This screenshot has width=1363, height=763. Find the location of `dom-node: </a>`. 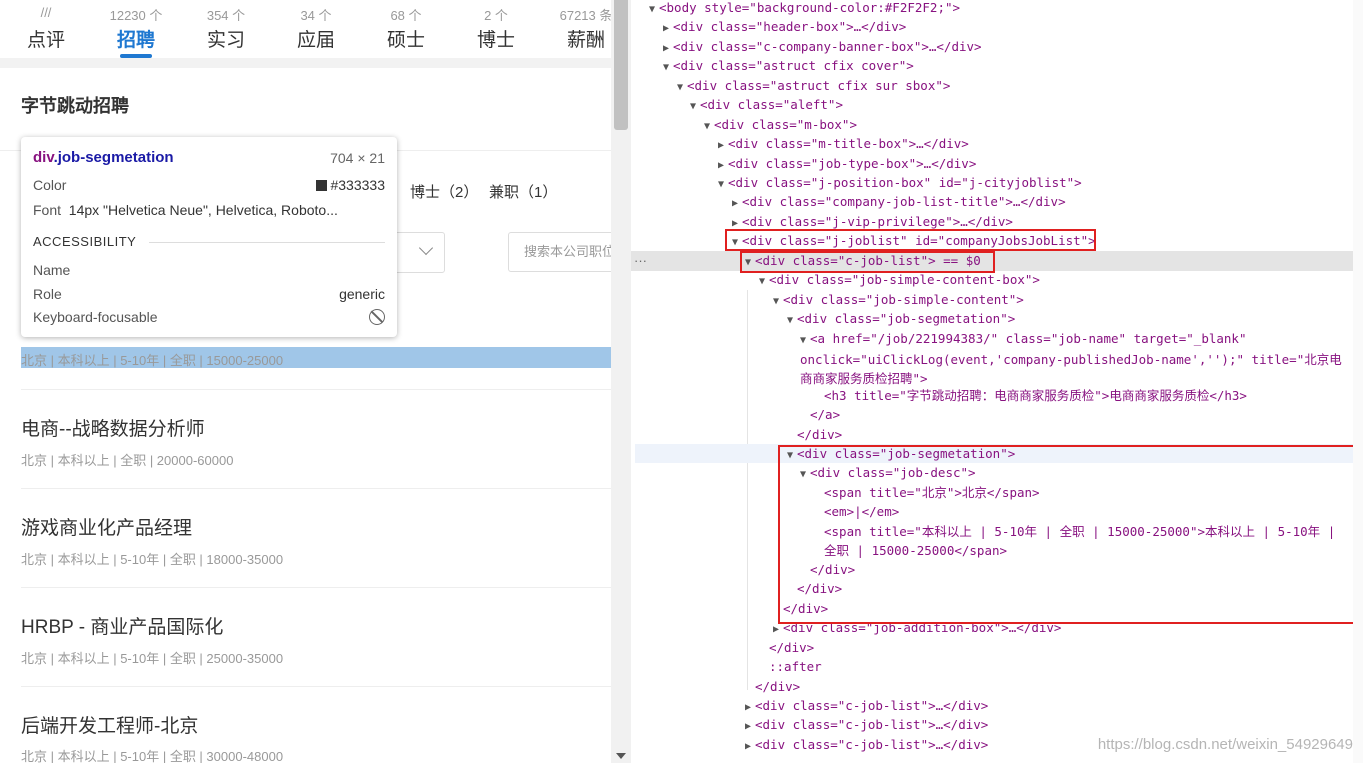

dom-node: </a> is located at coordinates (825, 414).